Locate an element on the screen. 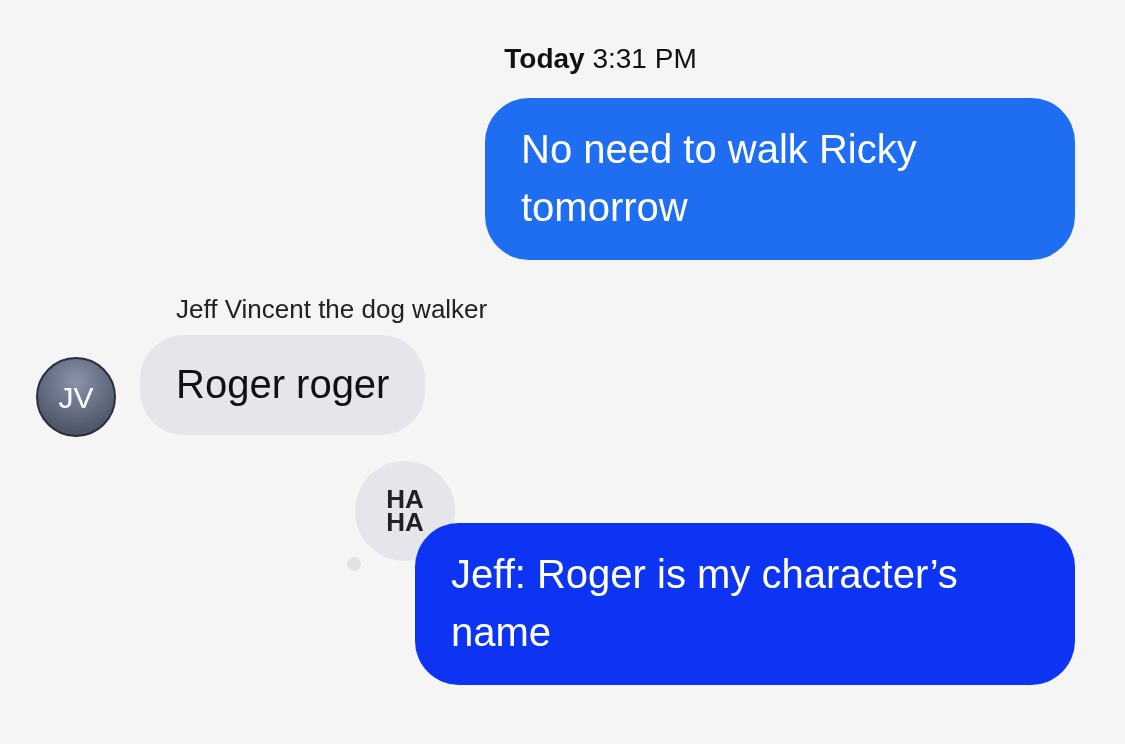 The width and height of the screenshot is (1125, 744). message-bubble: Roger roger is located at coordinates (283, 385).